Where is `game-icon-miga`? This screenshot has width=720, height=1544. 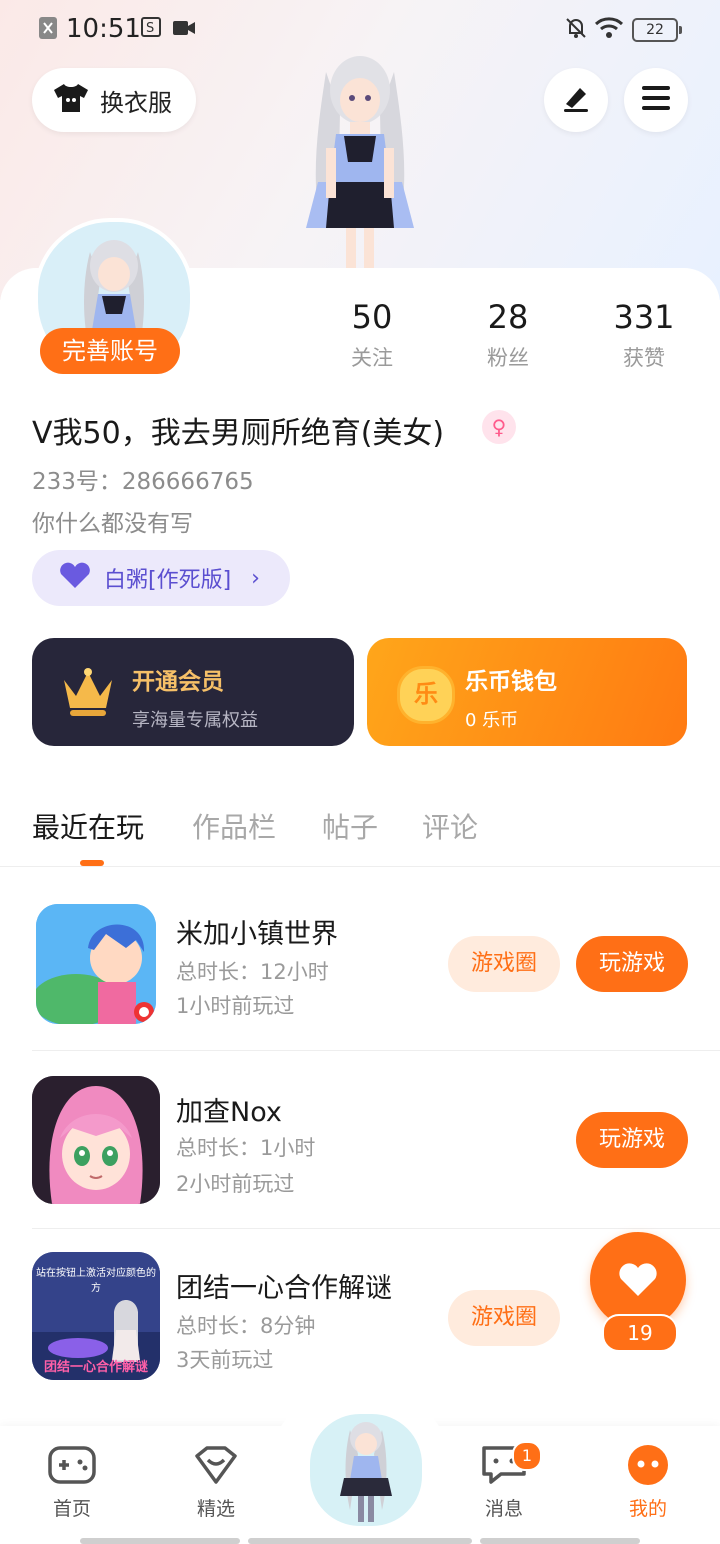
game-icon-miga is located at coordinates (96, 964).